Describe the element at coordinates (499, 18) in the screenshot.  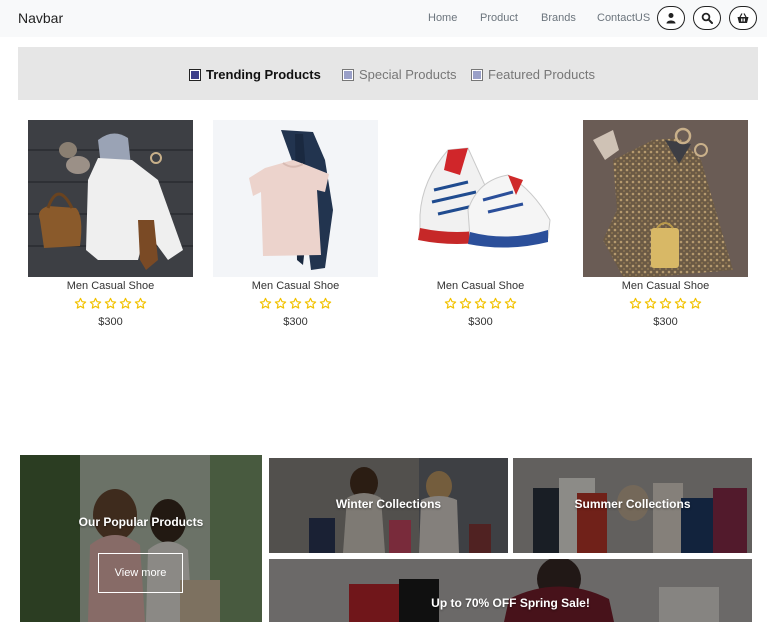
I see `nav-link-product: Product` at that location.